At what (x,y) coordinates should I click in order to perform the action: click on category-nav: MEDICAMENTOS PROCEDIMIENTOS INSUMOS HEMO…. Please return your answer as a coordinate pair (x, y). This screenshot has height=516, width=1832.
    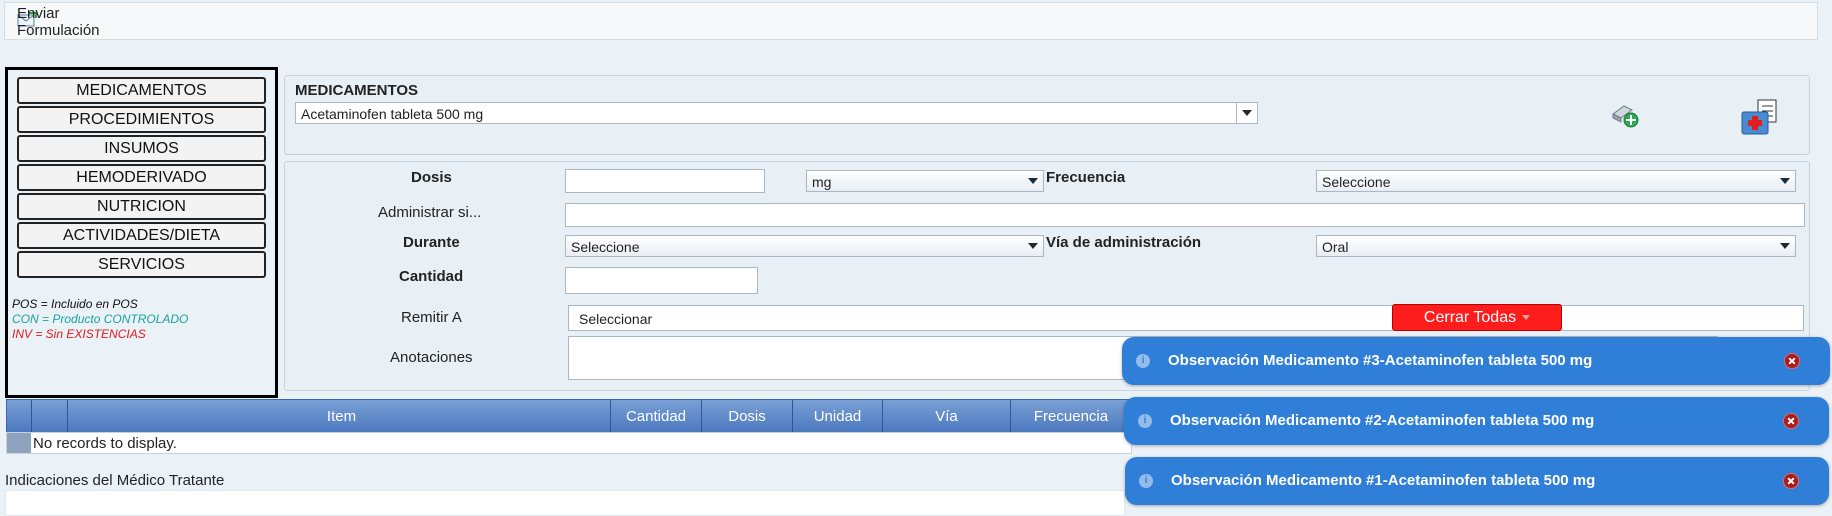
    Looking at the image, I should click on (141, 232).